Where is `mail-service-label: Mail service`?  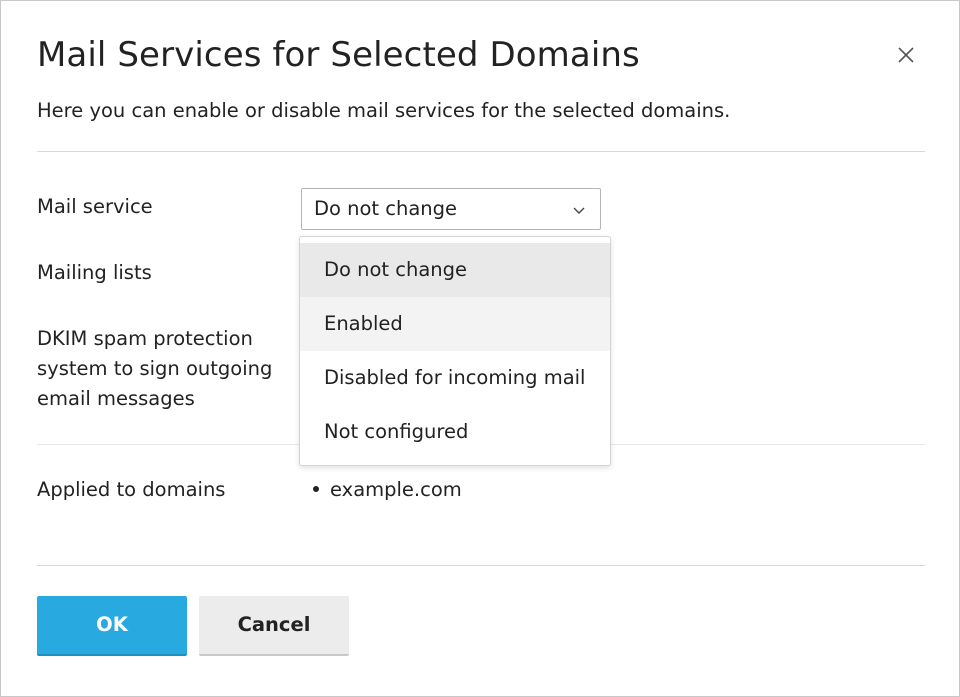
mail-service-label: Mail service is located at coordinates (95, 206).